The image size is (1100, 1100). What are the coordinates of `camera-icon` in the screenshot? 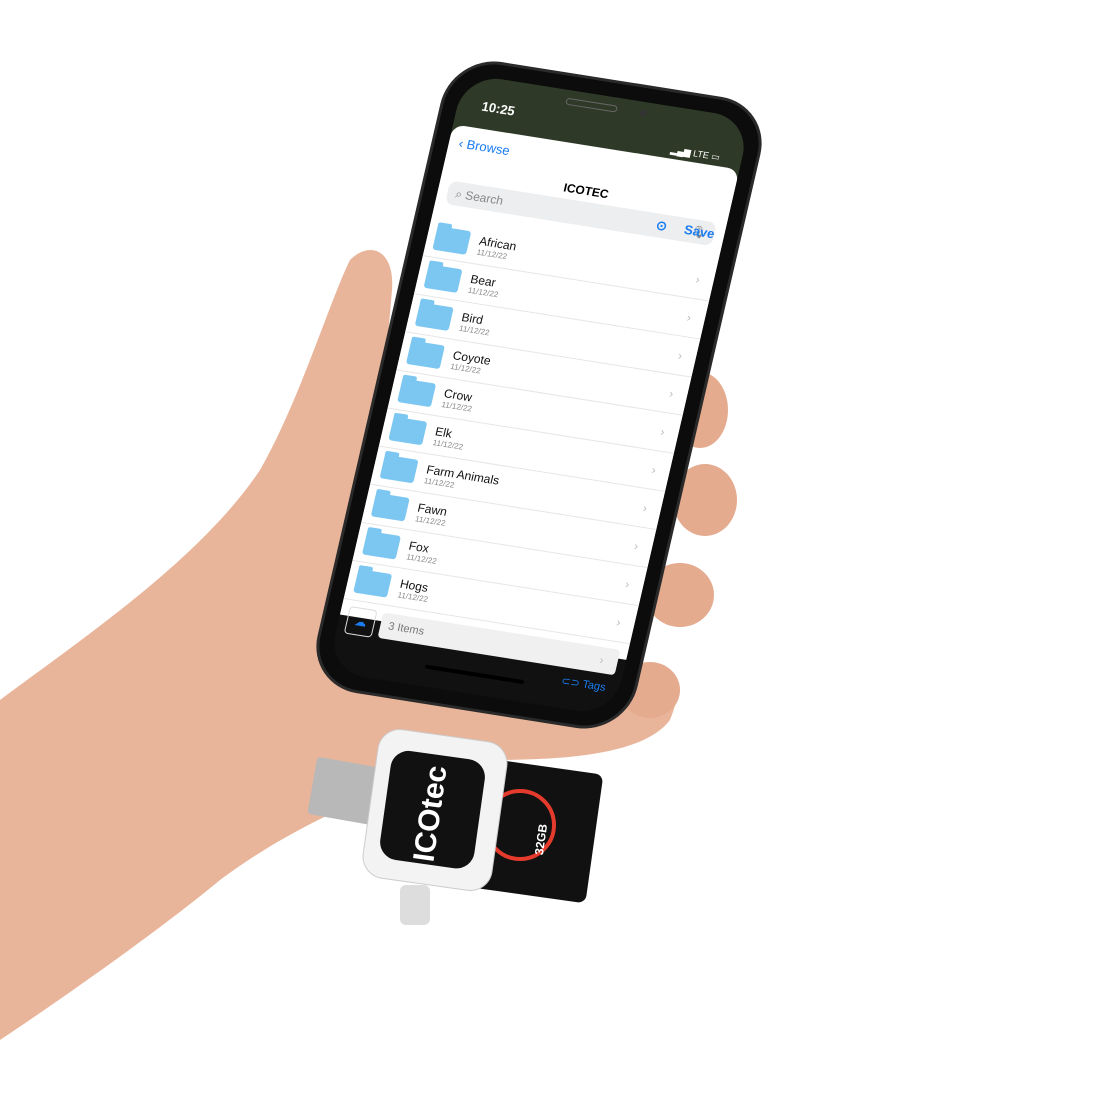 It's located at (643, 113).